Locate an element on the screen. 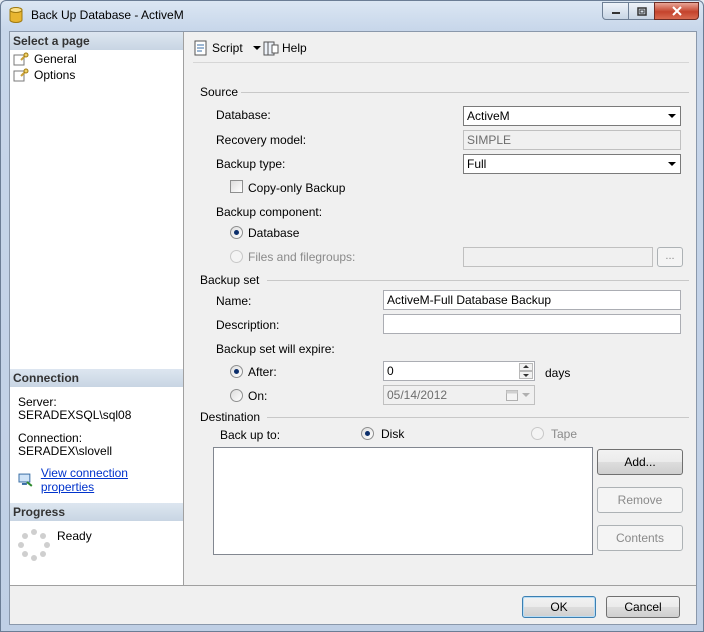  ok-button: OK is located at coordinates (559, 607).